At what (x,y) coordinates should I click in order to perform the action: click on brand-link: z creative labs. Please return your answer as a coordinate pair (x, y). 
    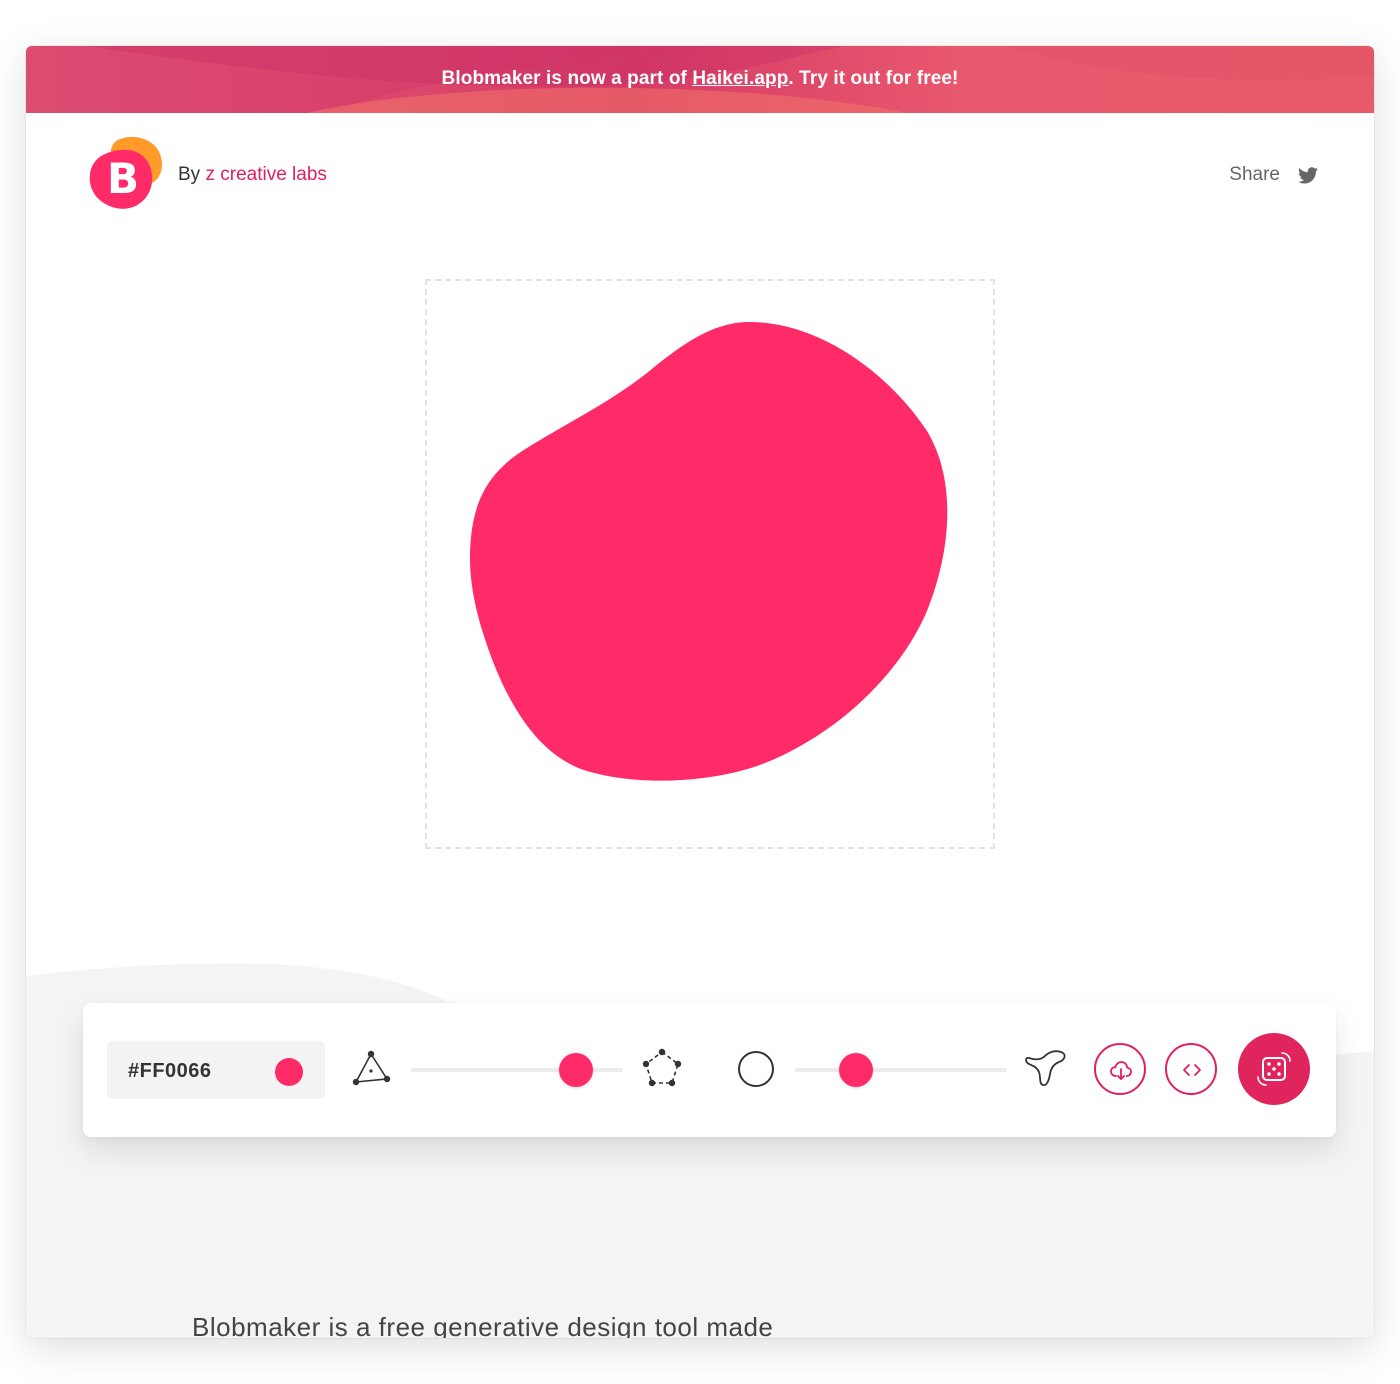
    Looking at the image, I should click on (265, 174).